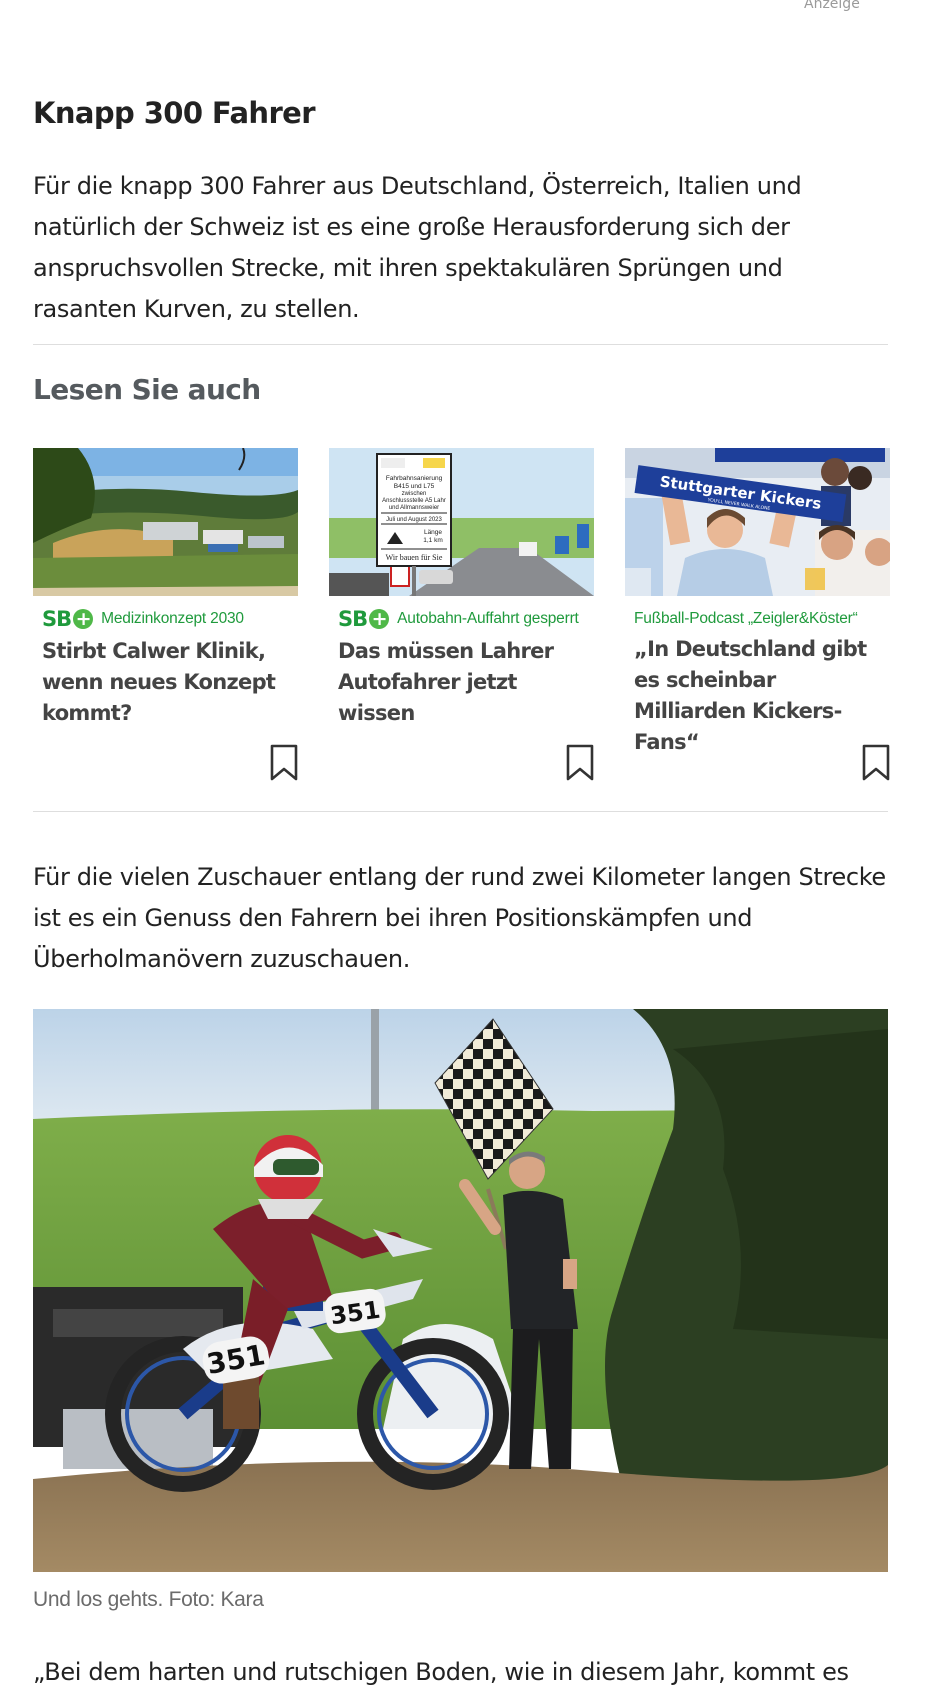  What do you see at coordinates (174, 113) in the screenshot?
I see `section-heading: Knapp 300 Fahrer` at bounding box center [174, 113].